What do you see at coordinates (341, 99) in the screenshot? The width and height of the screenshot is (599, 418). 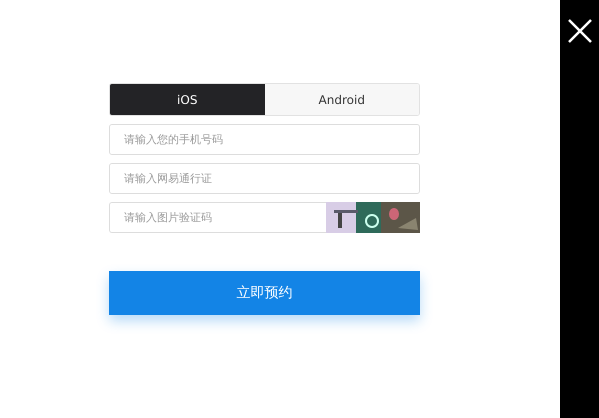 I see `platform-tab: Android` at bounding box center [341, 99].